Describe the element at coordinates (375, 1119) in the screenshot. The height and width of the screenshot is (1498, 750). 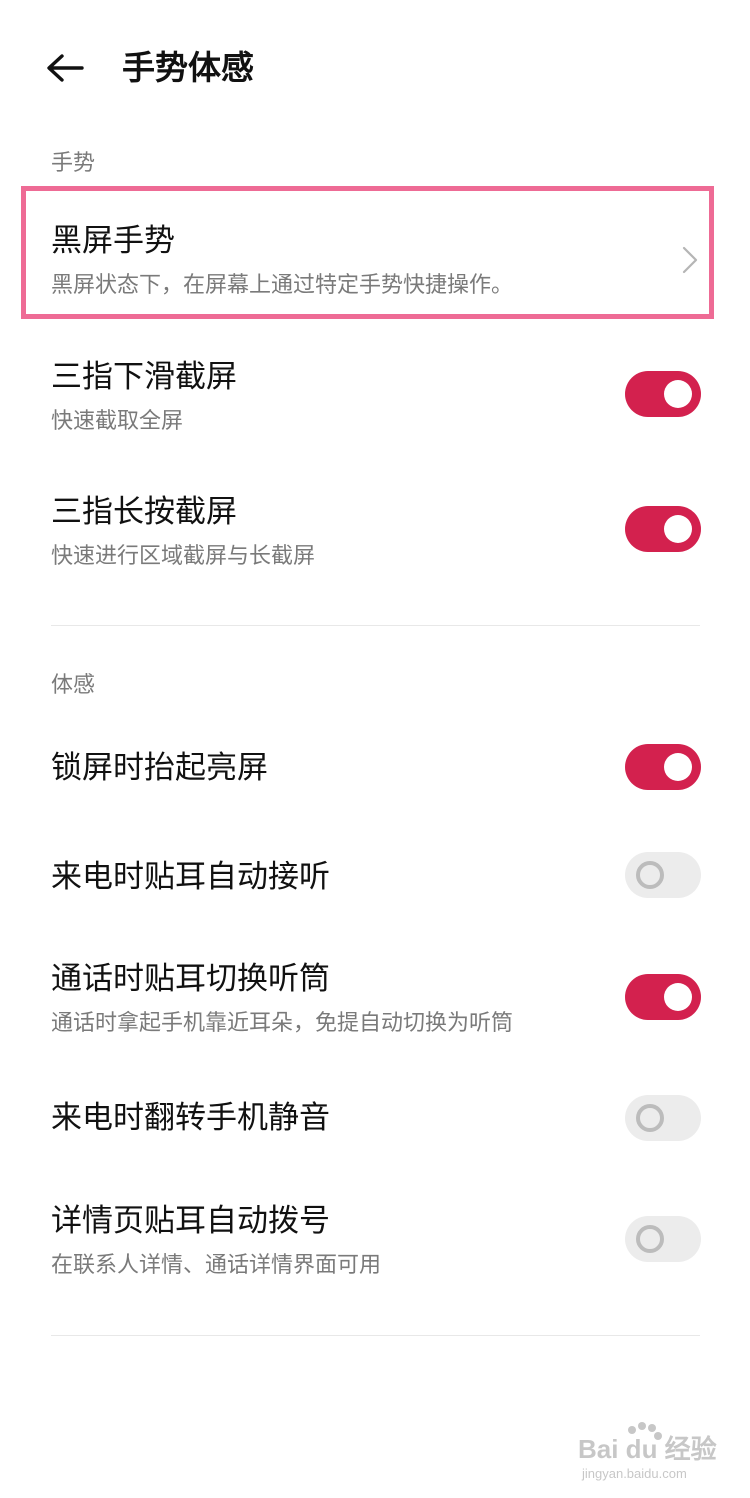
I see `settings-row-flip-to-mute: 来电时翻转手机静音` at that location.